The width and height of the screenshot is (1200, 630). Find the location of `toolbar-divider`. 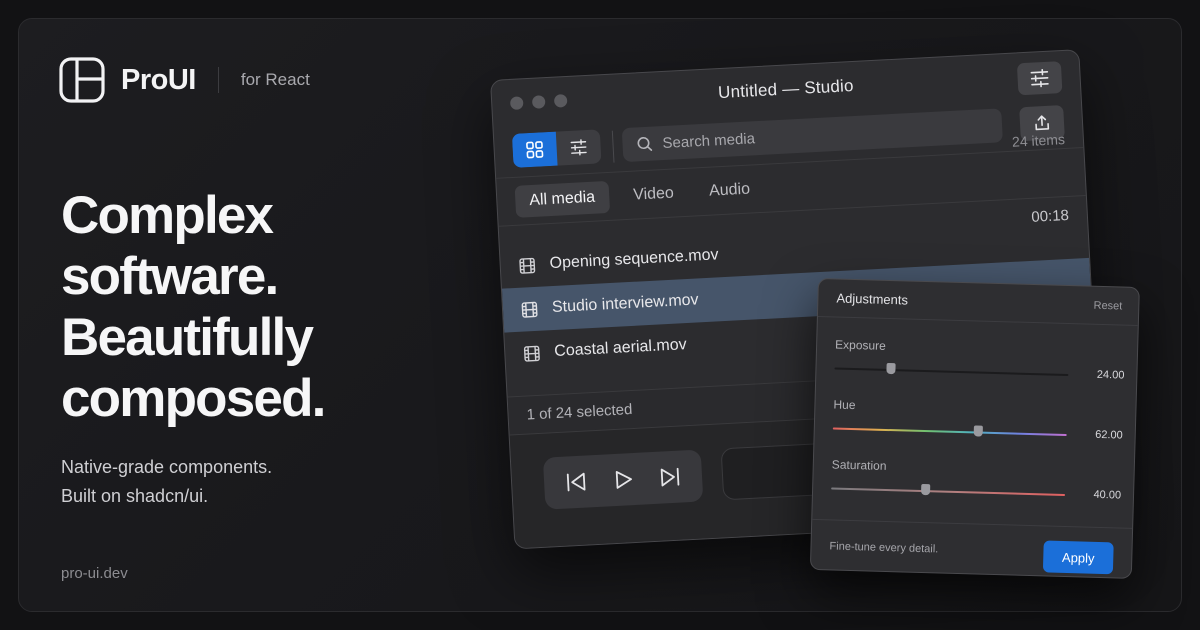

toolbar-divider is located at coordinates (613, 146).